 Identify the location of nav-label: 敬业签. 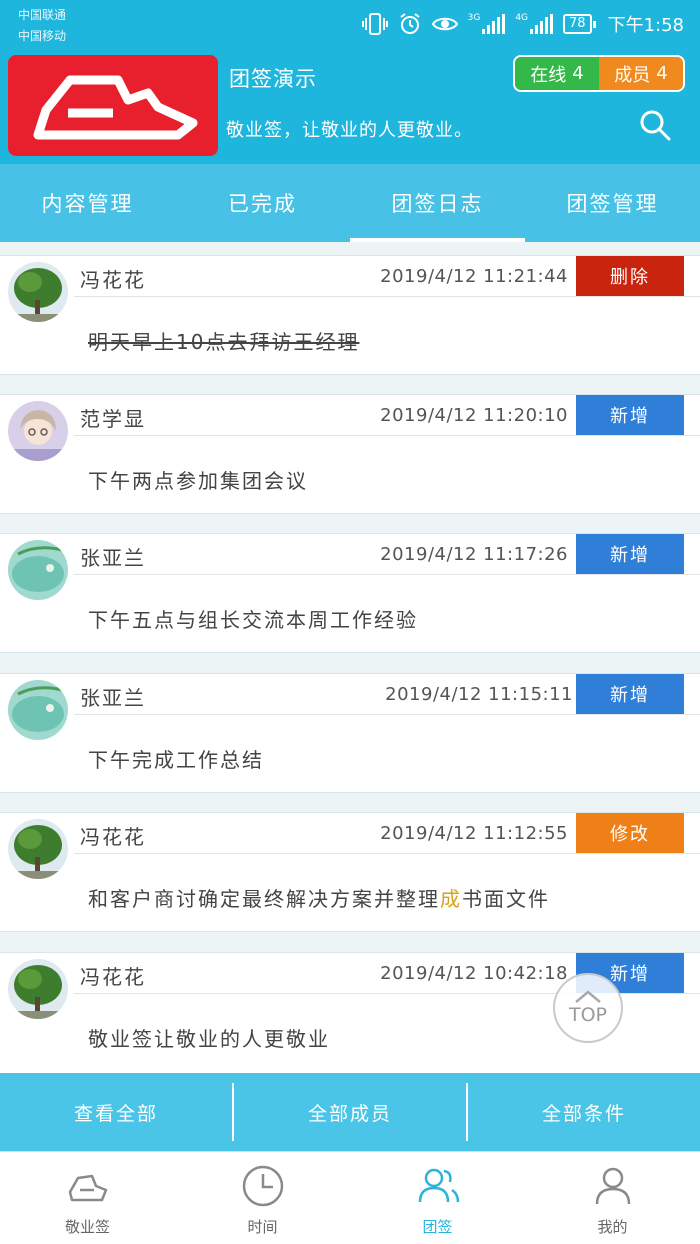
(87, 1227).